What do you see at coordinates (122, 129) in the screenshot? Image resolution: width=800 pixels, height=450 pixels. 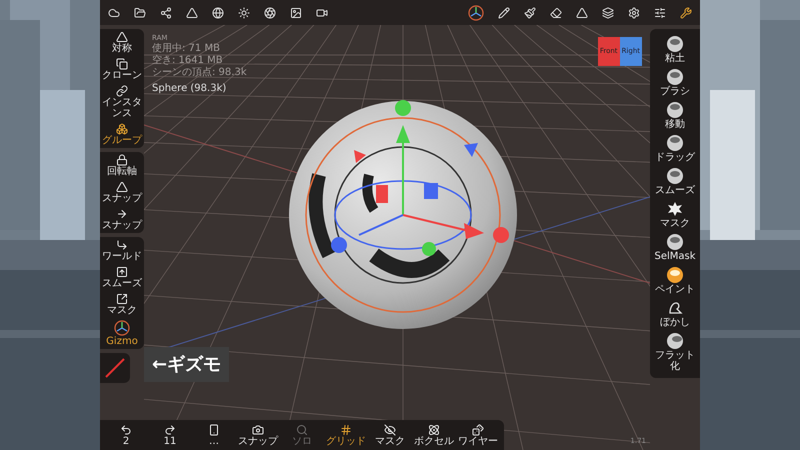 I see `group-icon` at bounding box center [122, 129].